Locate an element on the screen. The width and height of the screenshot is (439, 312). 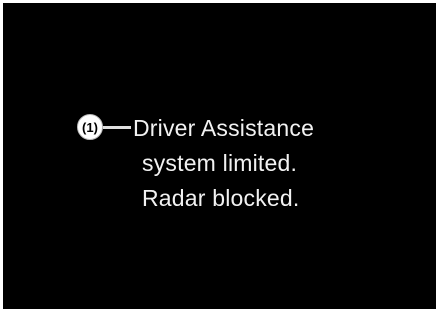
warning-line-1: Driver Assistance is located at coordinates (224, 128).